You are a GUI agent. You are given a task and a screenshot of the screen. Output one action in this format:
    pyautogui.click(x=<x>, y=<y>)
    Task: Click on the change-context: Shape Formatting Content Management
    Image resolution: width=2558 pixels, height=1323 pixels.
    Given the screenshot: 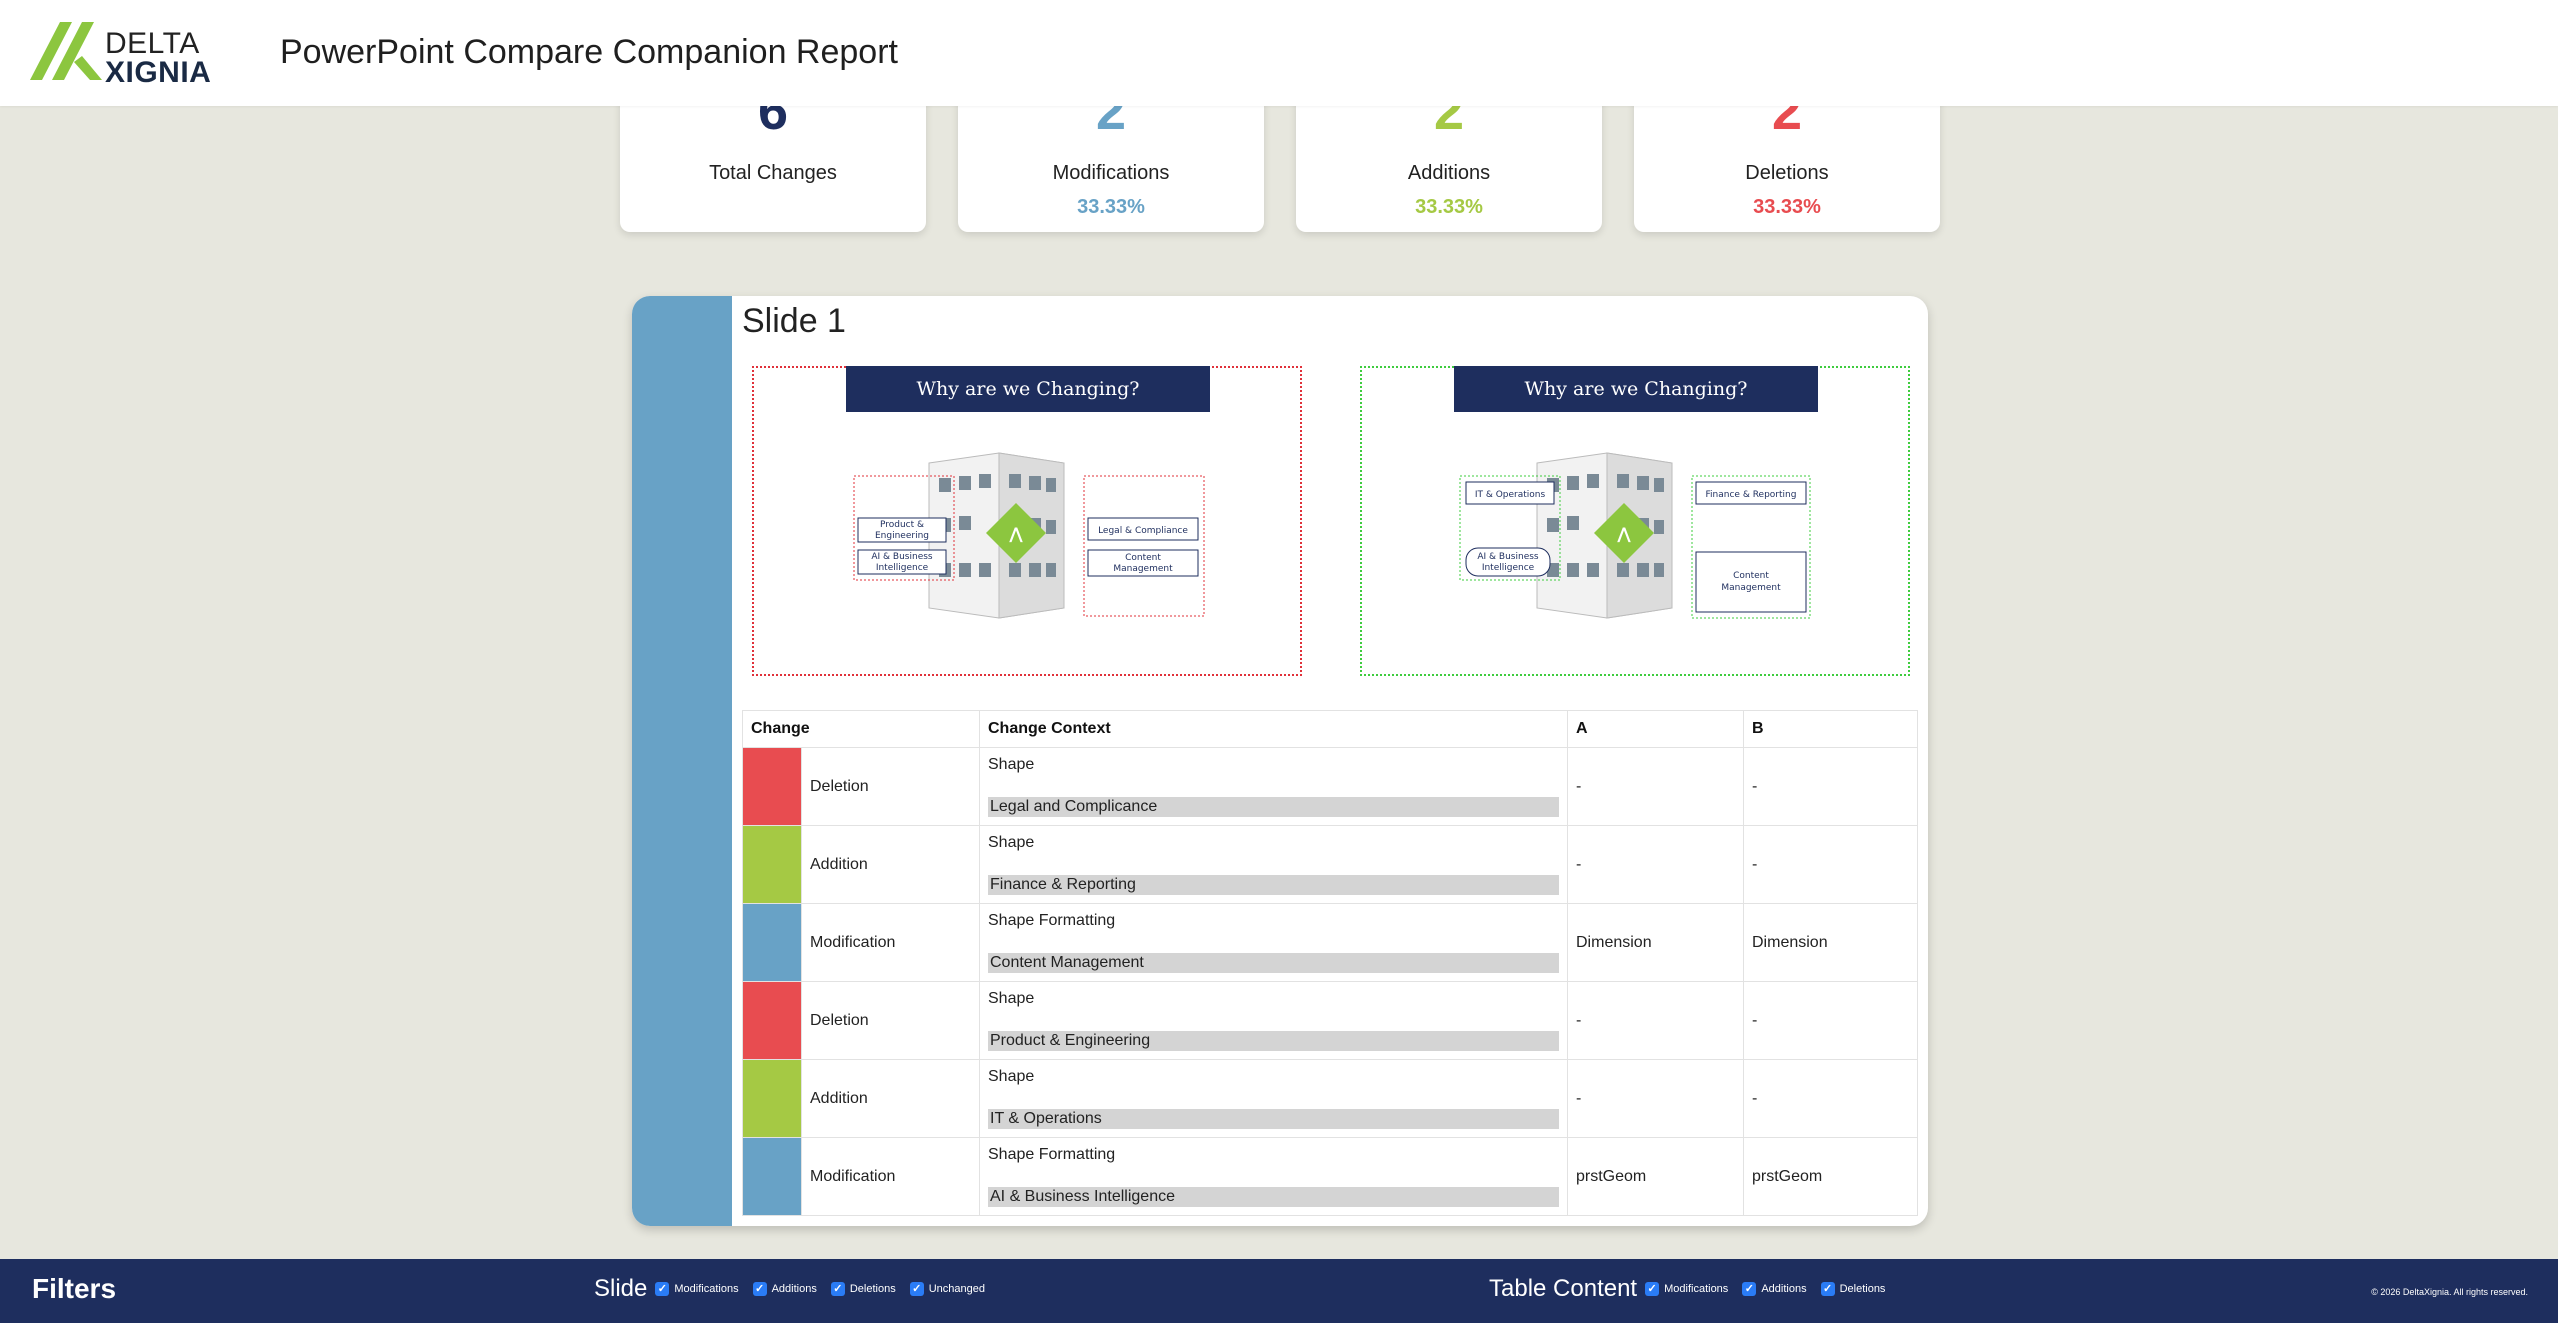 What is the action you would take?
    pyautogui.click(x=1273, y=942)
    